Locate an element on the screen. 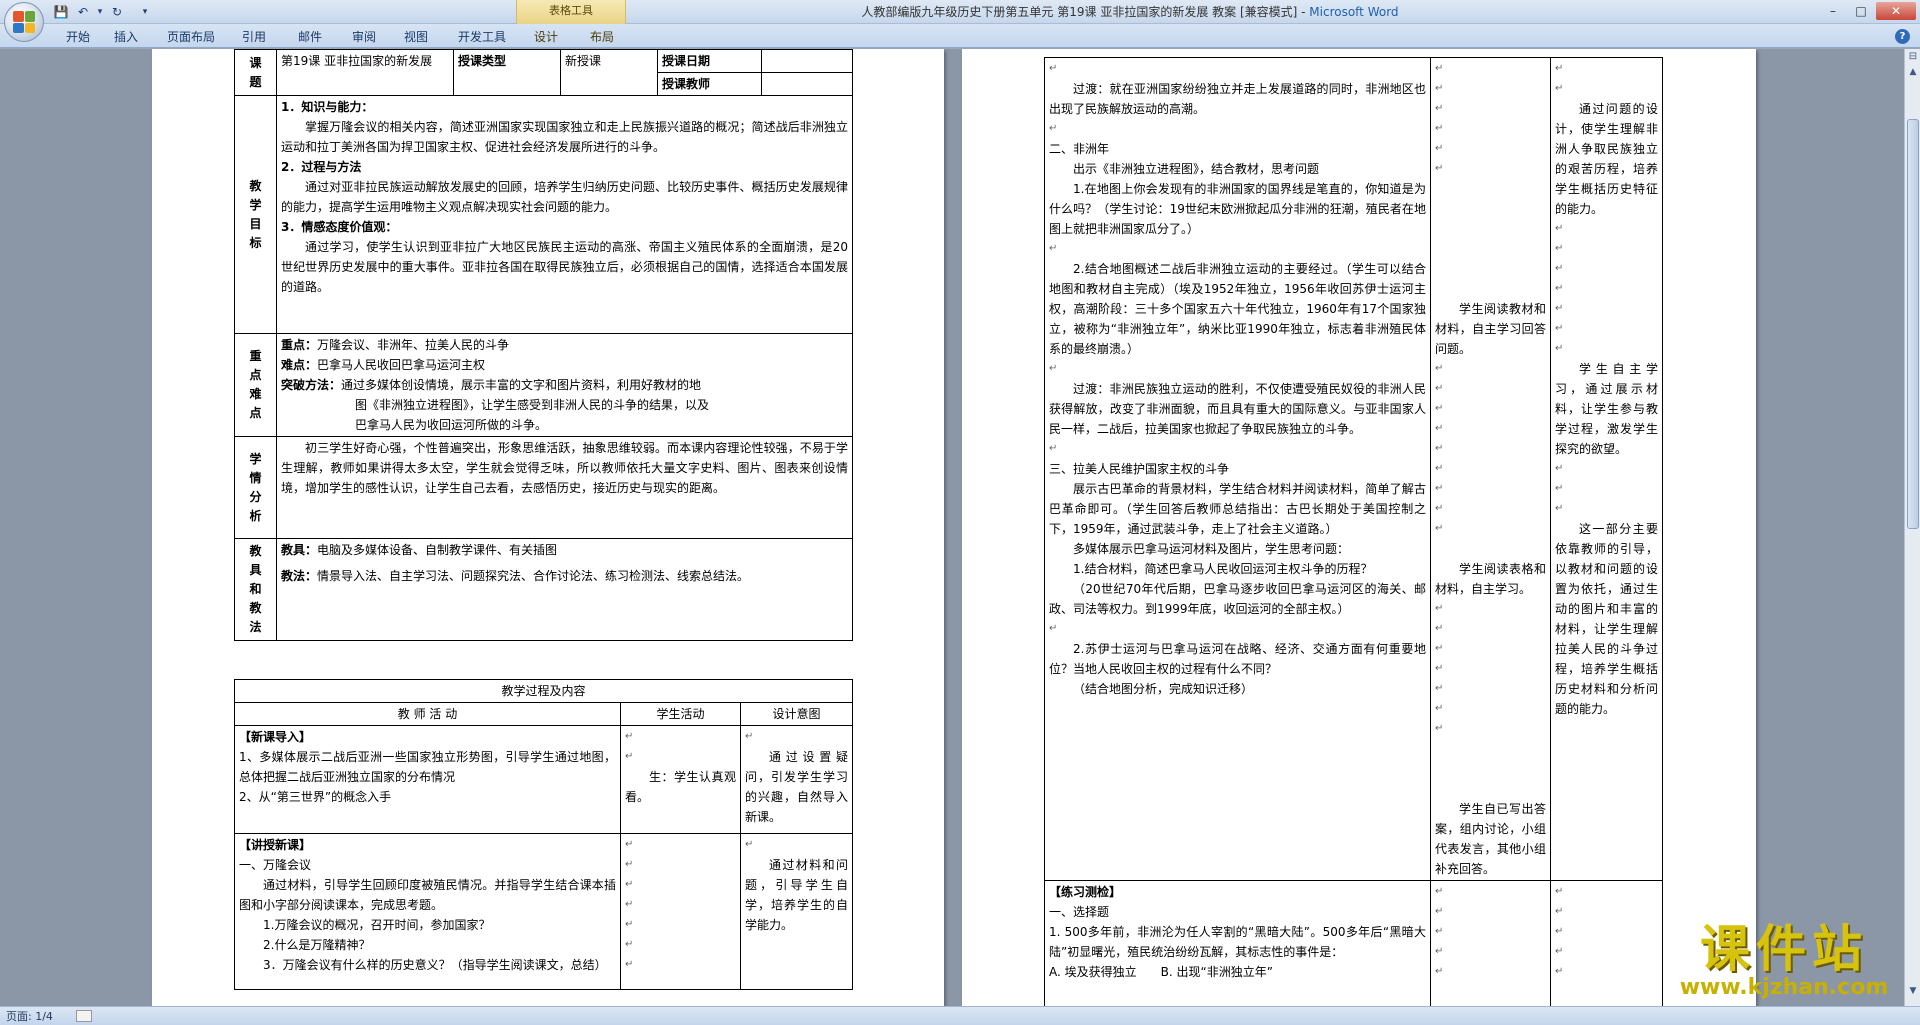 The width and height of the screenshot is (1920, 1025). intro-title: 【新课导入】 is located at coordinates (275, 737).